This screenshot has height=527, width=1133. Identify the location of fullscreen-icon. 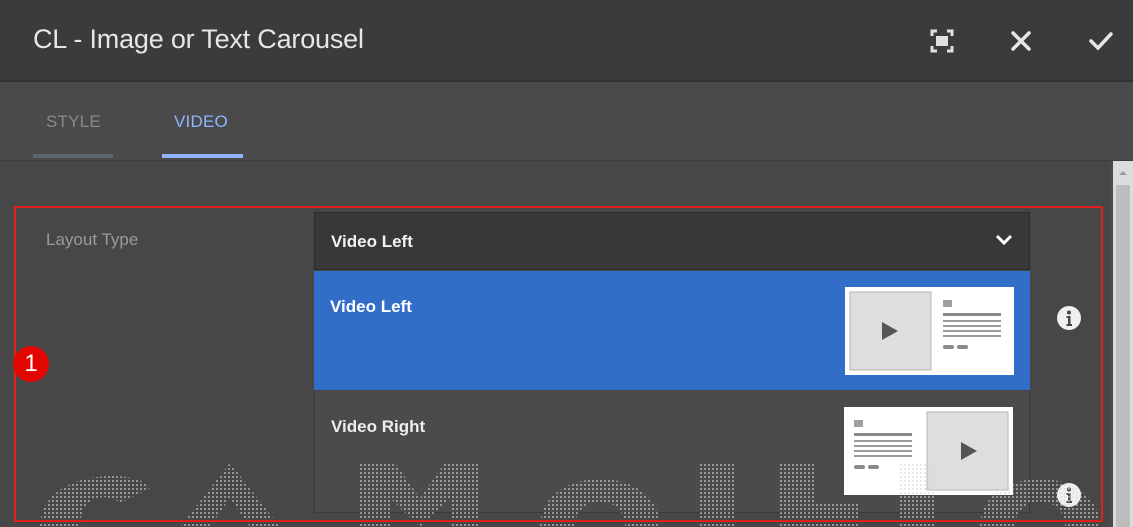
(942, 41).